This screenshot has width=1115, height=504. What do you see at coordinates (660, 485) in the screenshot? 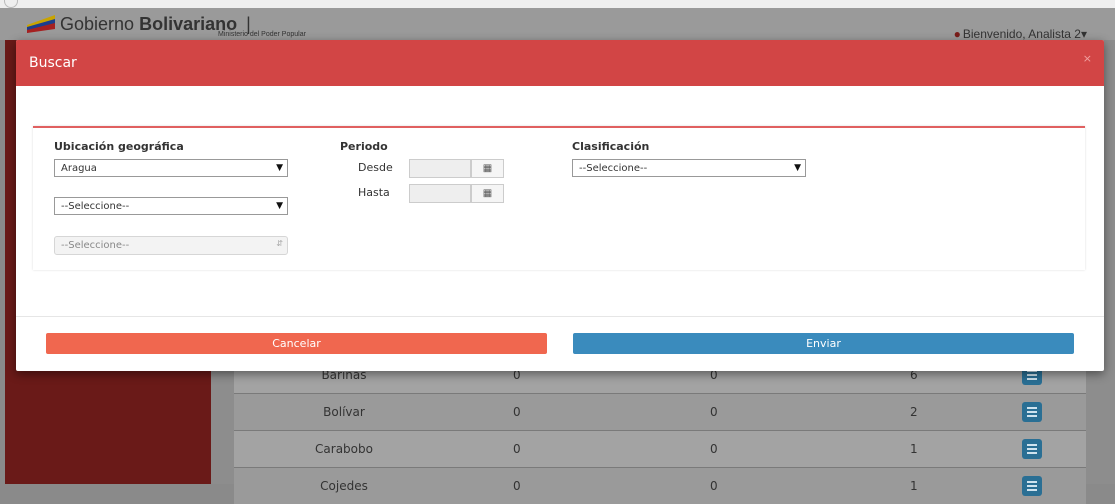
I see `table-row: Cojedes 0 0 1` at bounding box center [660, 485].